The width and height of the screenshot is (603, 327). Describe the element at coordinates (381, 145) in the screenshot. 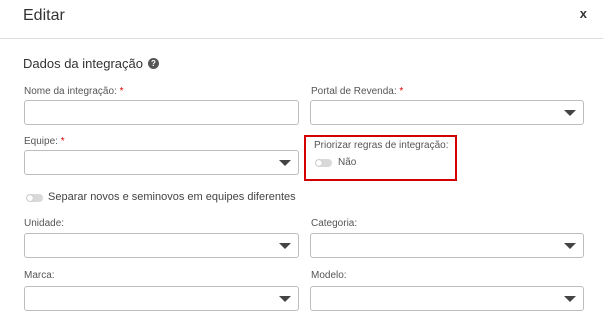

I see `priorizar-label: Priorizar regras de integração:` at that location.